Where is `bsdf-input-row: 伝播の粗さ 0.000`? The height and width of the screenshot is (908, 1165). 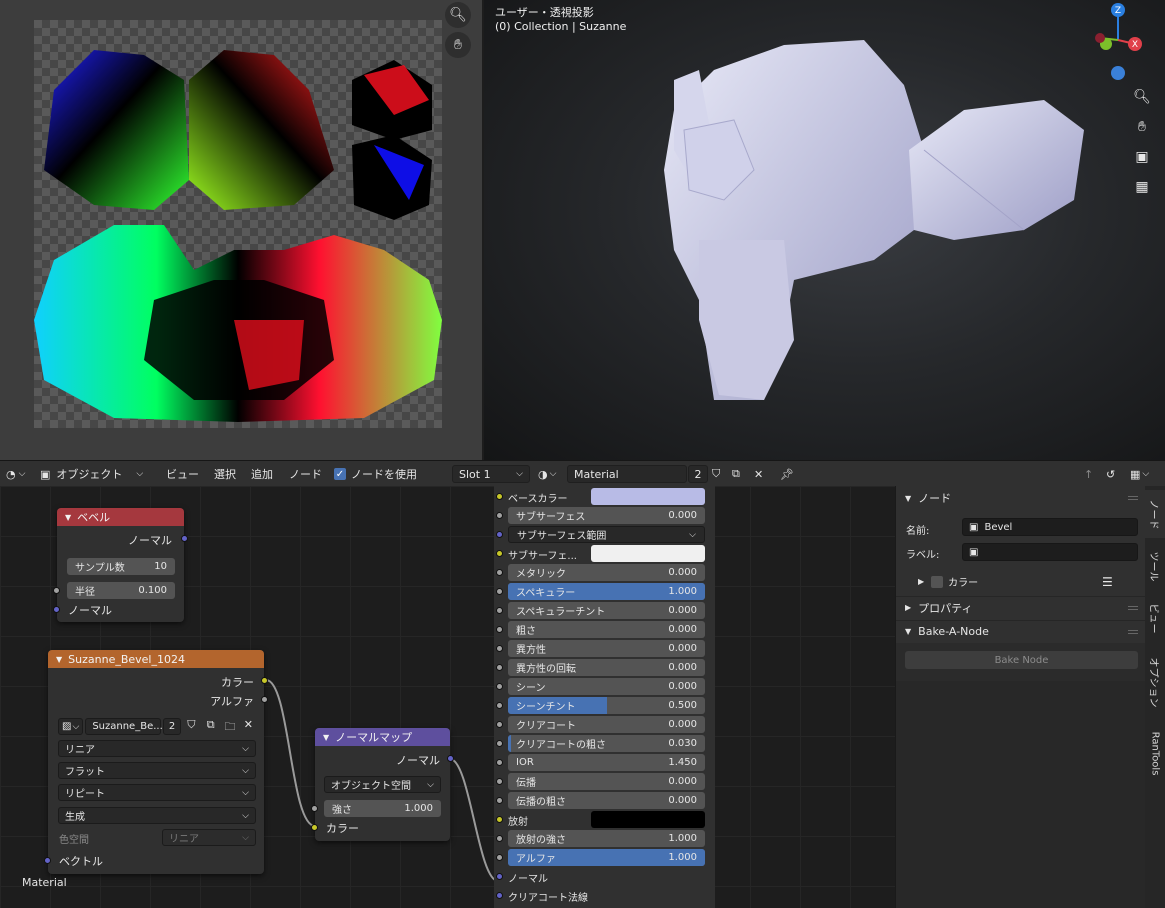 bsdf-input-row: 伝播の粗さ 0.000 is located at coordinates (604, 800).